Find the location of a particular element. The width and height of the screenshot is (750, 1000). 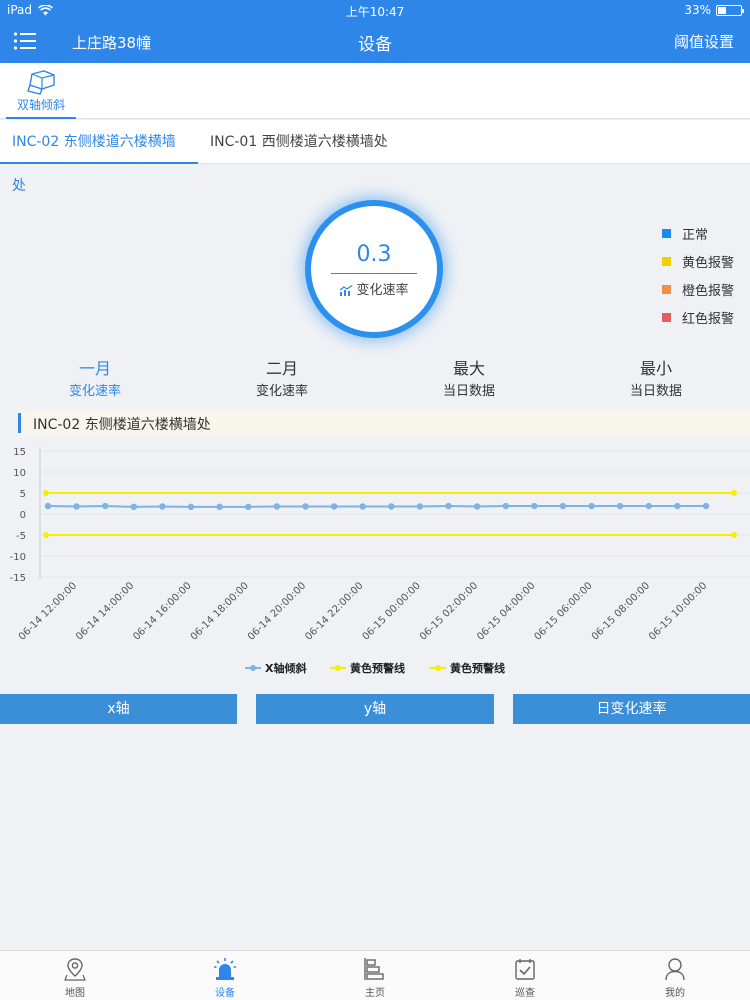

battery-icon is located at coordinates (730, 10).